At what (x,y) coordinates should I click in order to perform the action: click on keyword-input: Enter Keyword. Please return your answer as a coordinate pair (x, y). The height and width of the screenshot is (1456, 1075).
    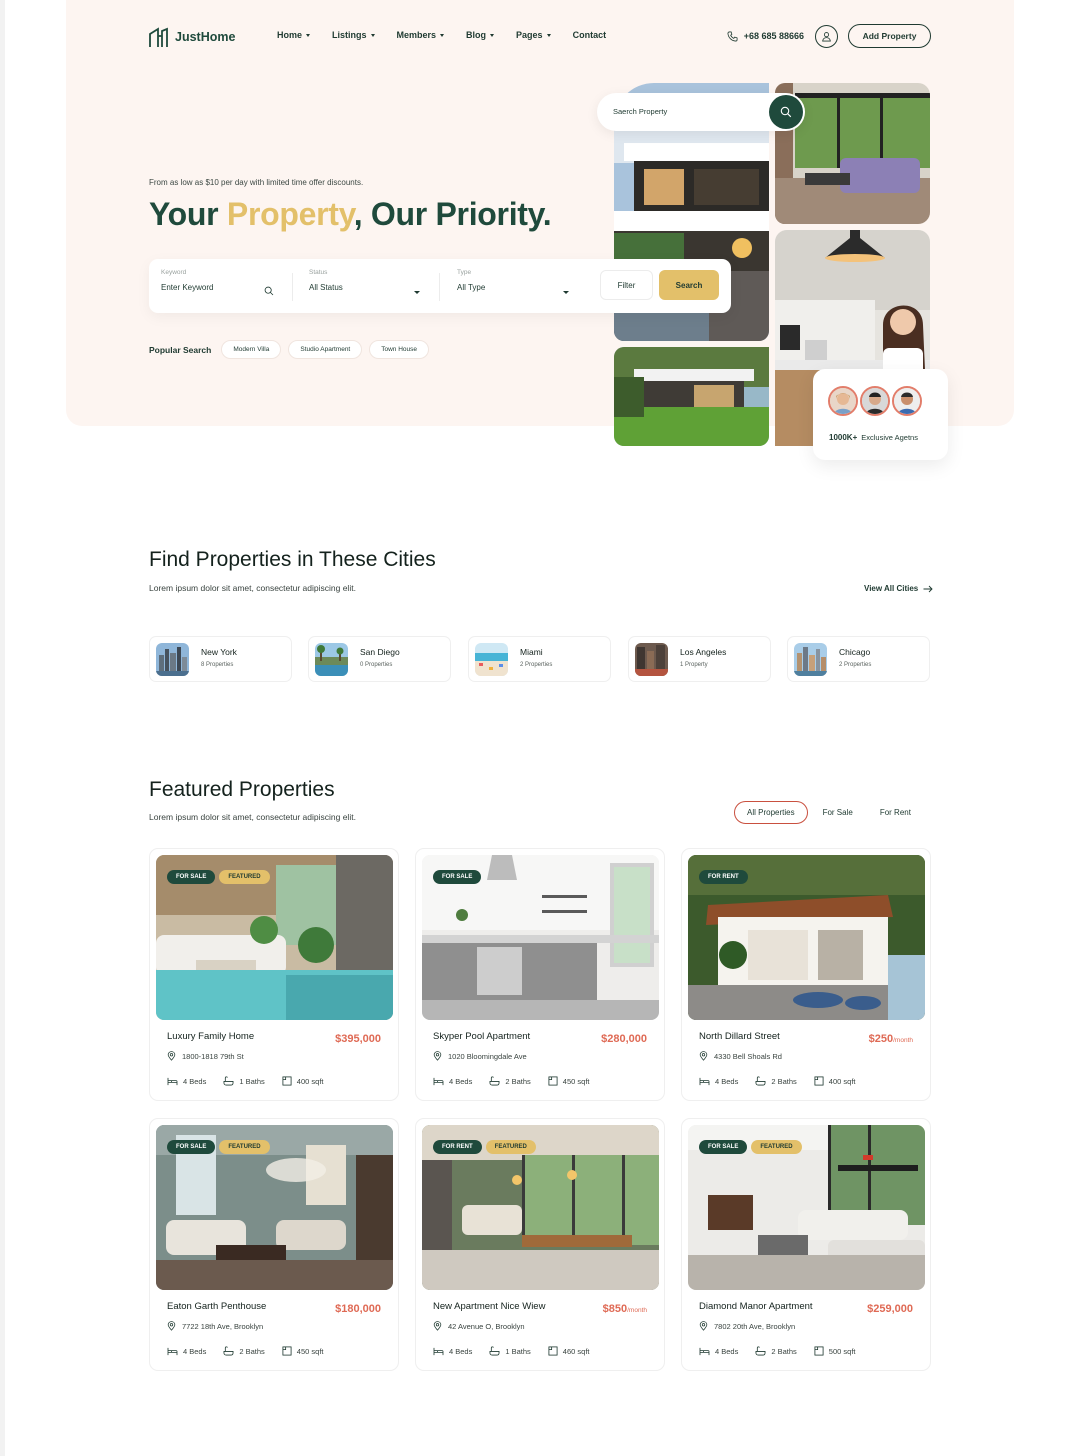
    Looking at the image, I should click on (218, 287).